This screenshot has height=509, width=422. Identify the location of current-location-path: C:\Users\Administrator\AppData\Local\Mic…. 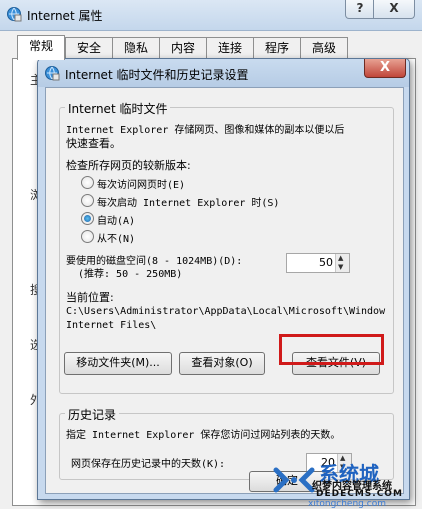
(226, 311).